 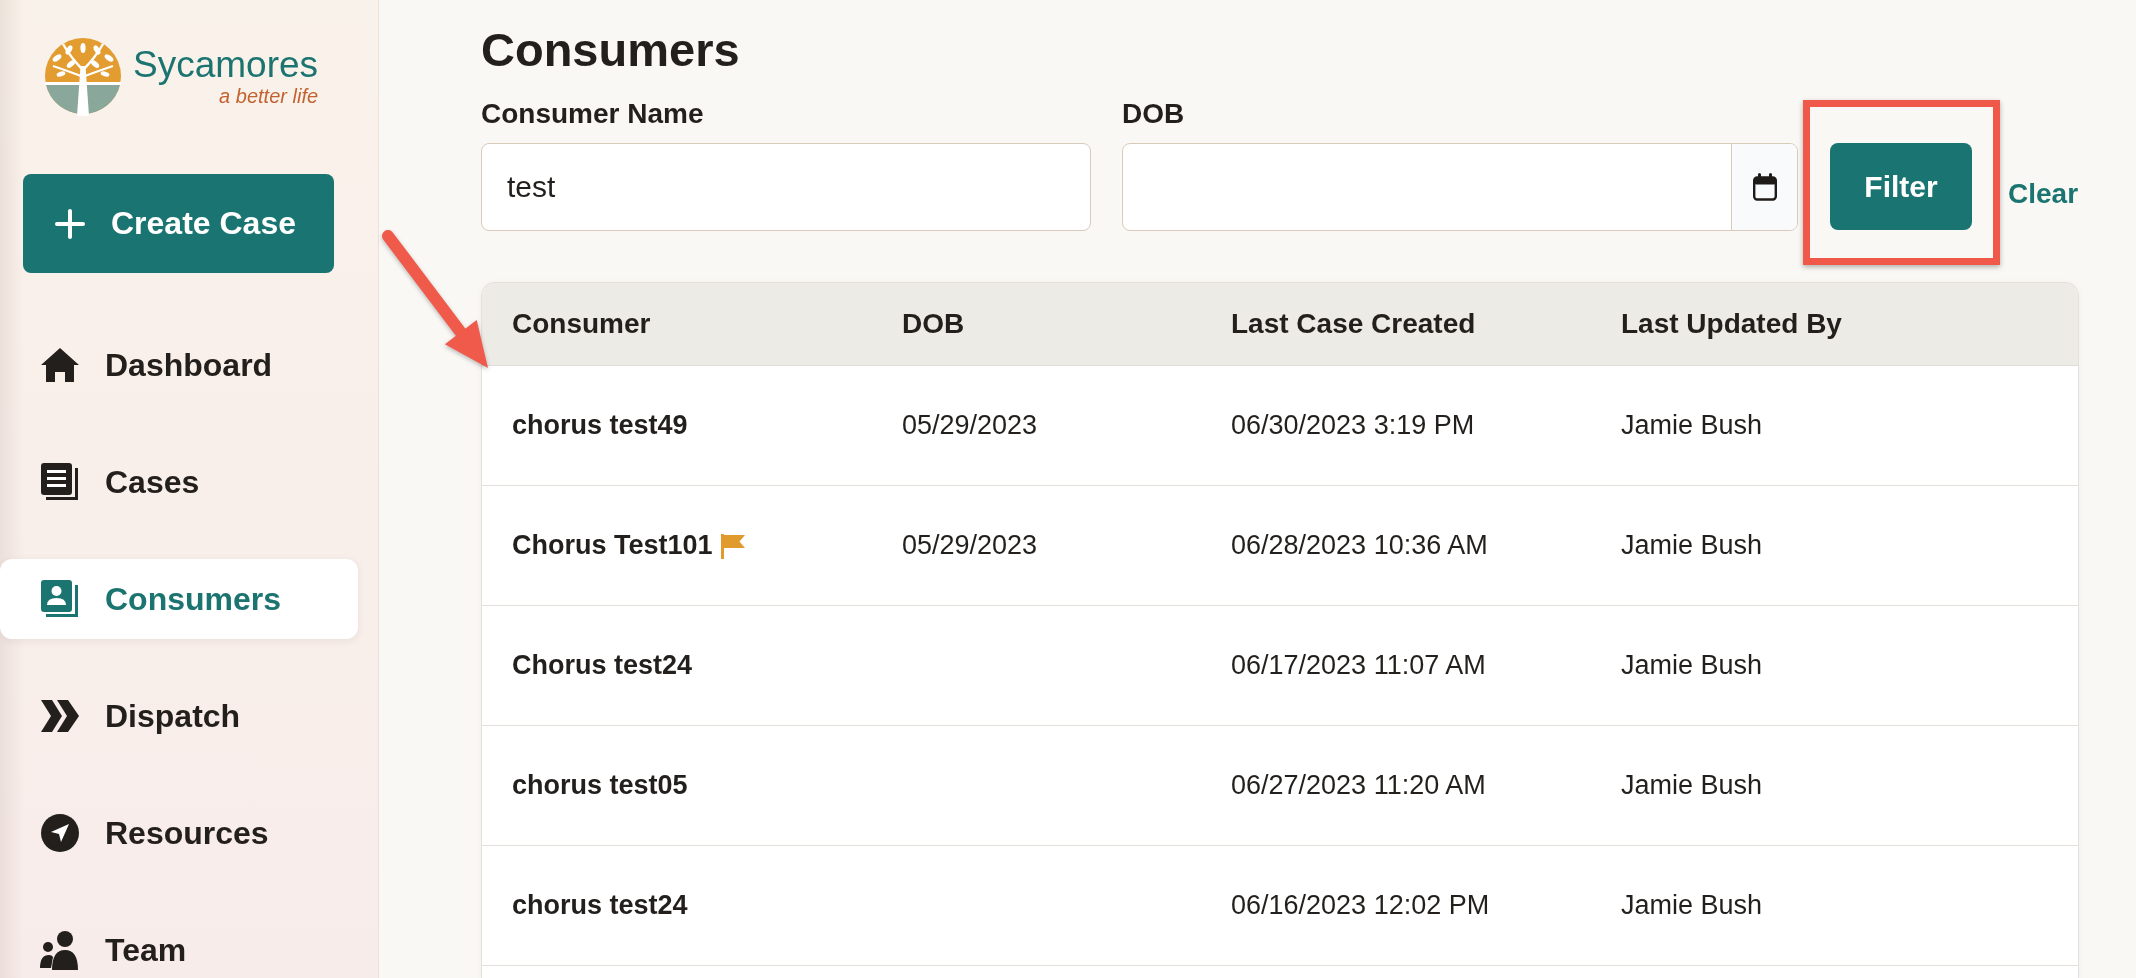 What do you see at coordinates (1353, 323) in the screenshot?
I see `column-header: Last Case Created` at bounding box center [1353, 323].